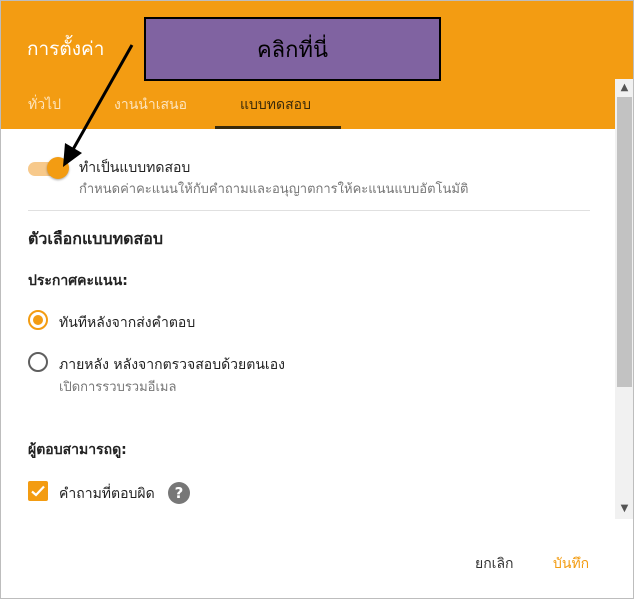  I want to click on help-circle-icon: ?, so click(179, 493).